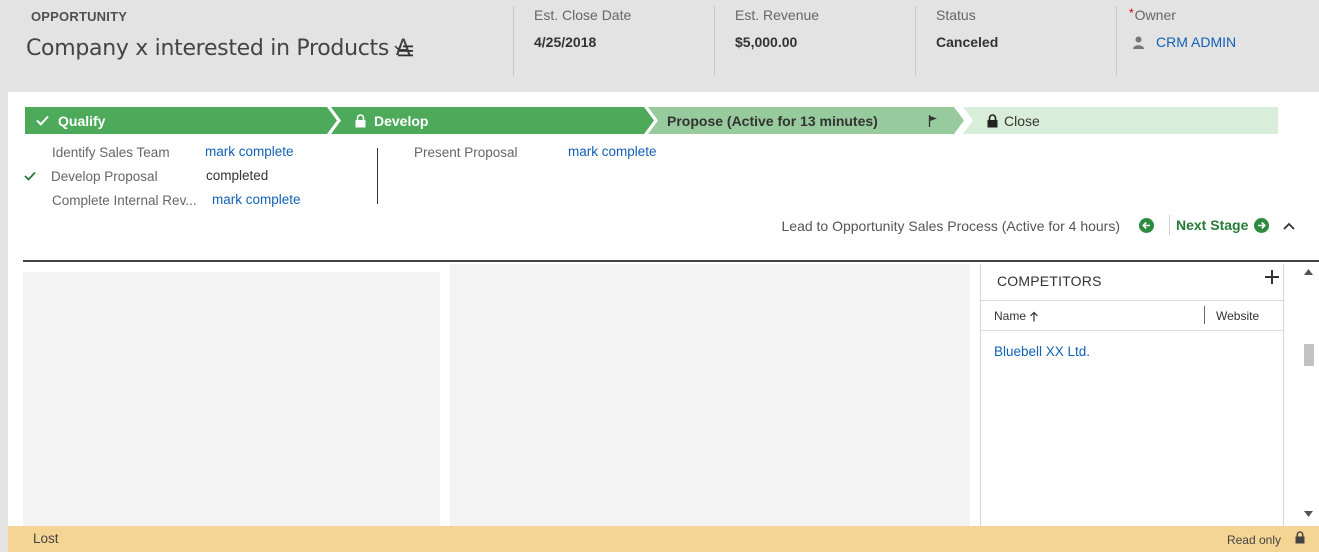  Describe the element at coordinates (1272, 277) in the screenshot. I see `add-icon` at that location.